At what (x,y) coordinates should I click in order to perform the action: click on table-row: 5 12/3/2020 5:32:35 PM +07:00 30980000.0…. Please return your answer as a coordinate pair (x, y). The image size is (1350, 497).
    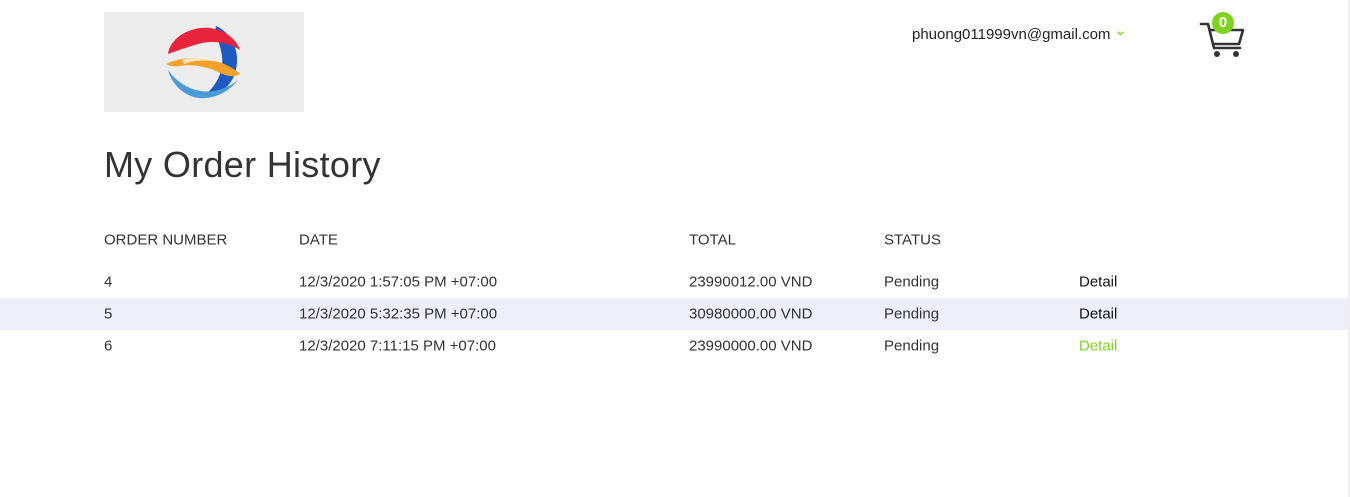
    Looking at the image, I should click on (674, 314).